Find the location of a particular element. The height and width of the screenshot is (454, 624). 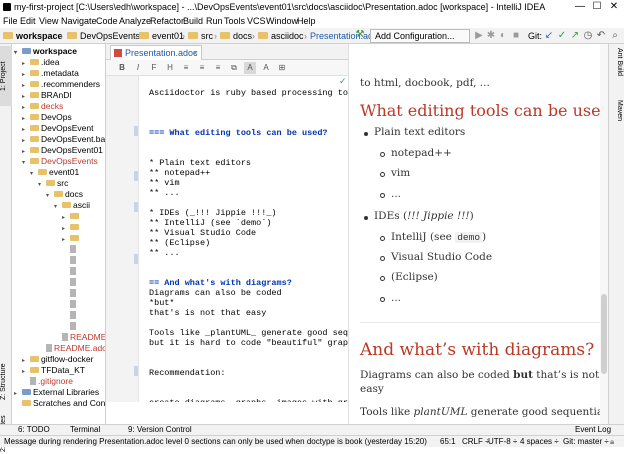

project-tree-item: ▾ workspace is located at coordinates (45, 51).